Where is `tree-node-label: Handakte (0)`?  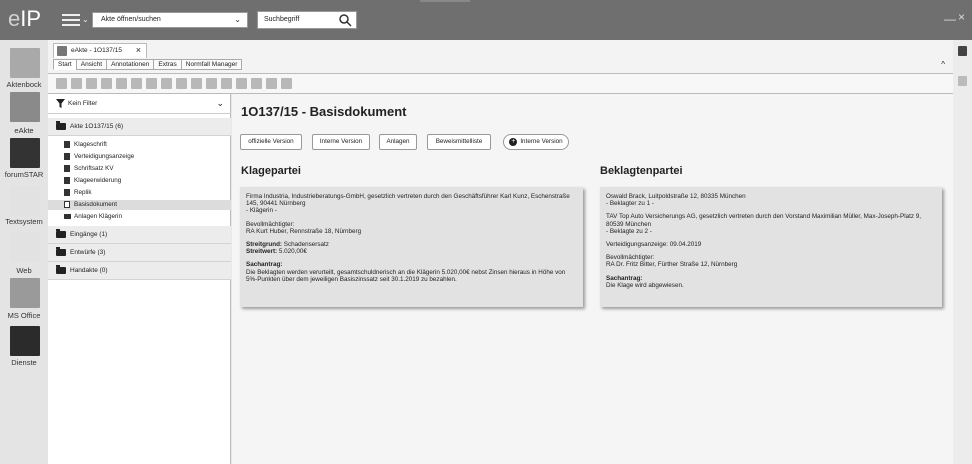
tree-node-label: Handakte (0) is located at coordinates (89, 270).